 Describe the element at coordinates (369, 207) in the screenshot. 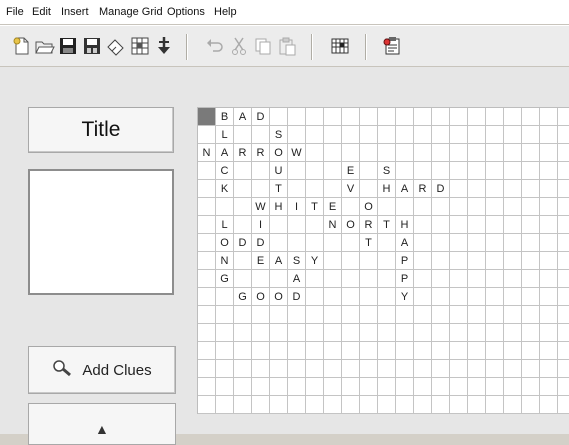

I see `grid-cell: O` at that location.